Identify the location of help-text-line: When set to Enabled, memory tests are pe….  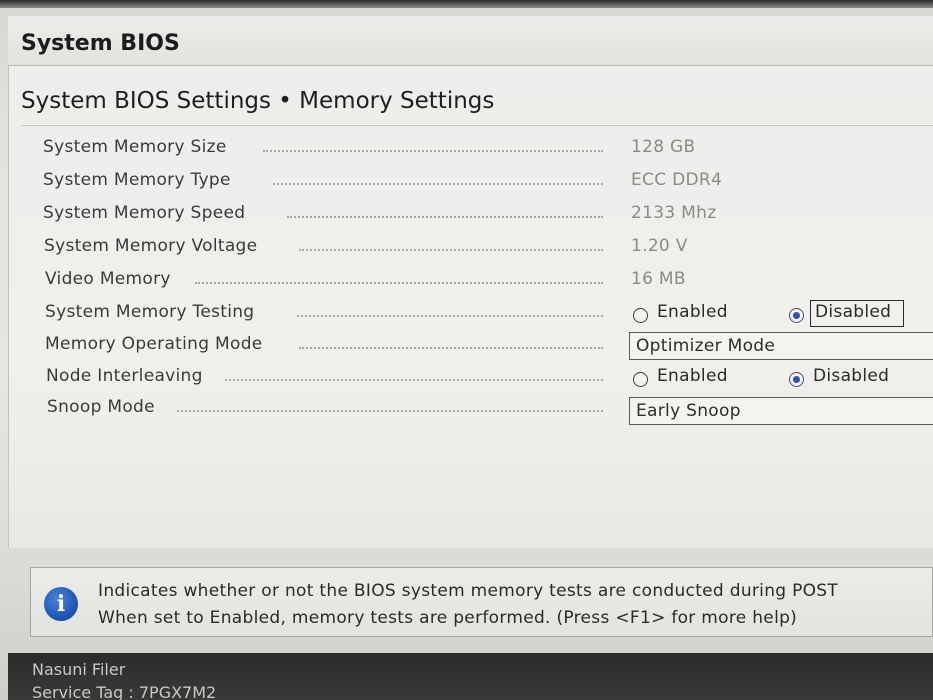
(448, 618).